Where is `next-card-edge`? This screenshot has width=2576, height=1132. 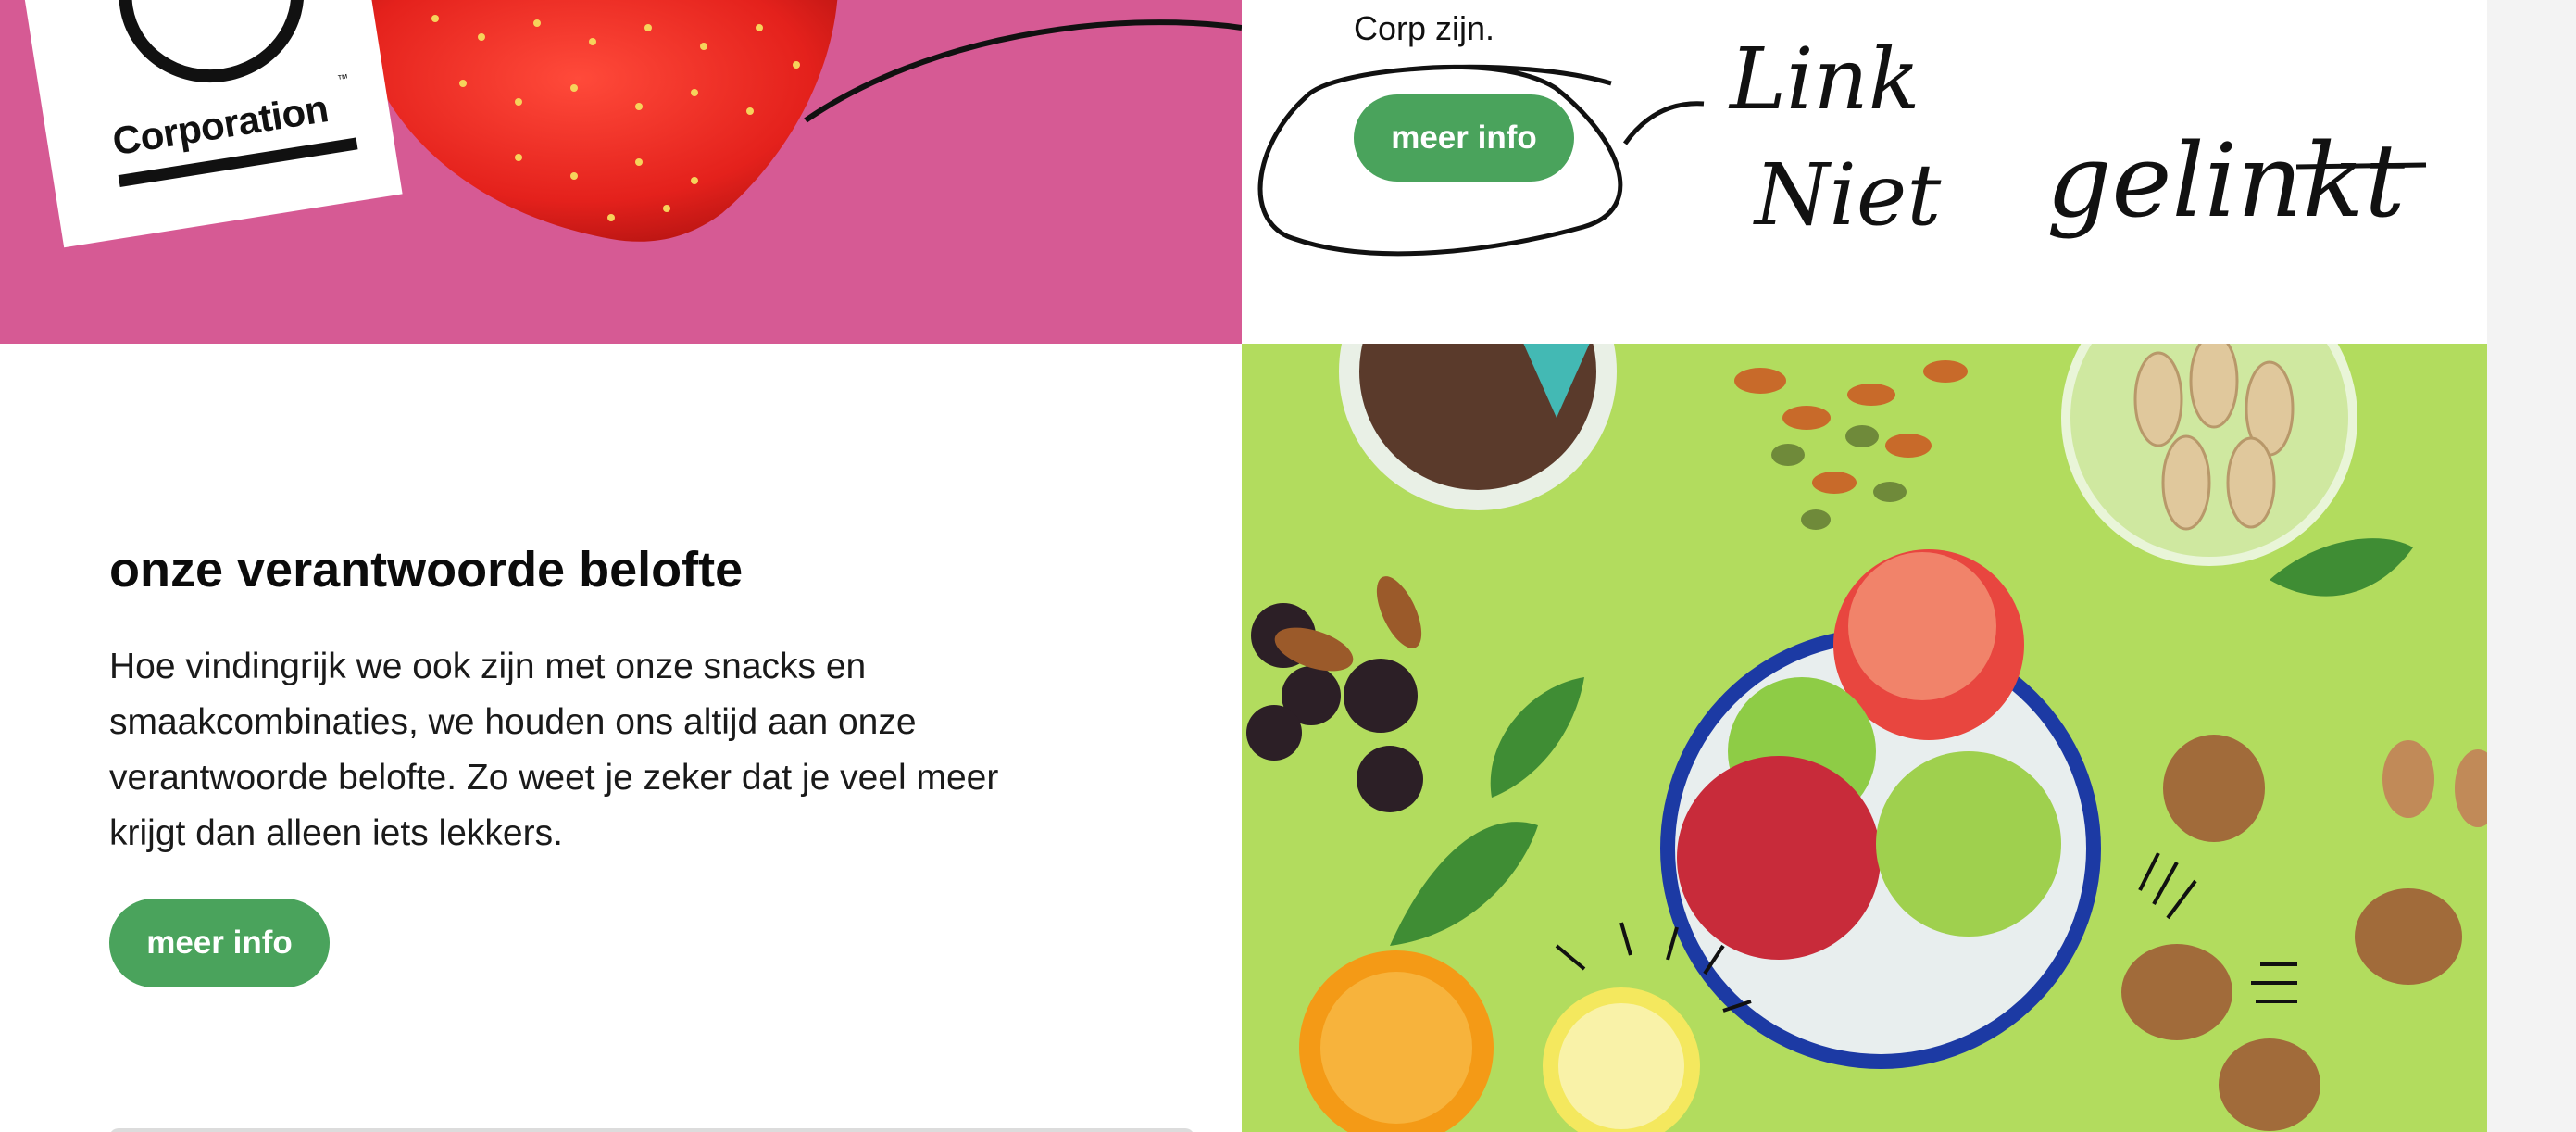
next-card-edge is located at coordinates (651, 1130).